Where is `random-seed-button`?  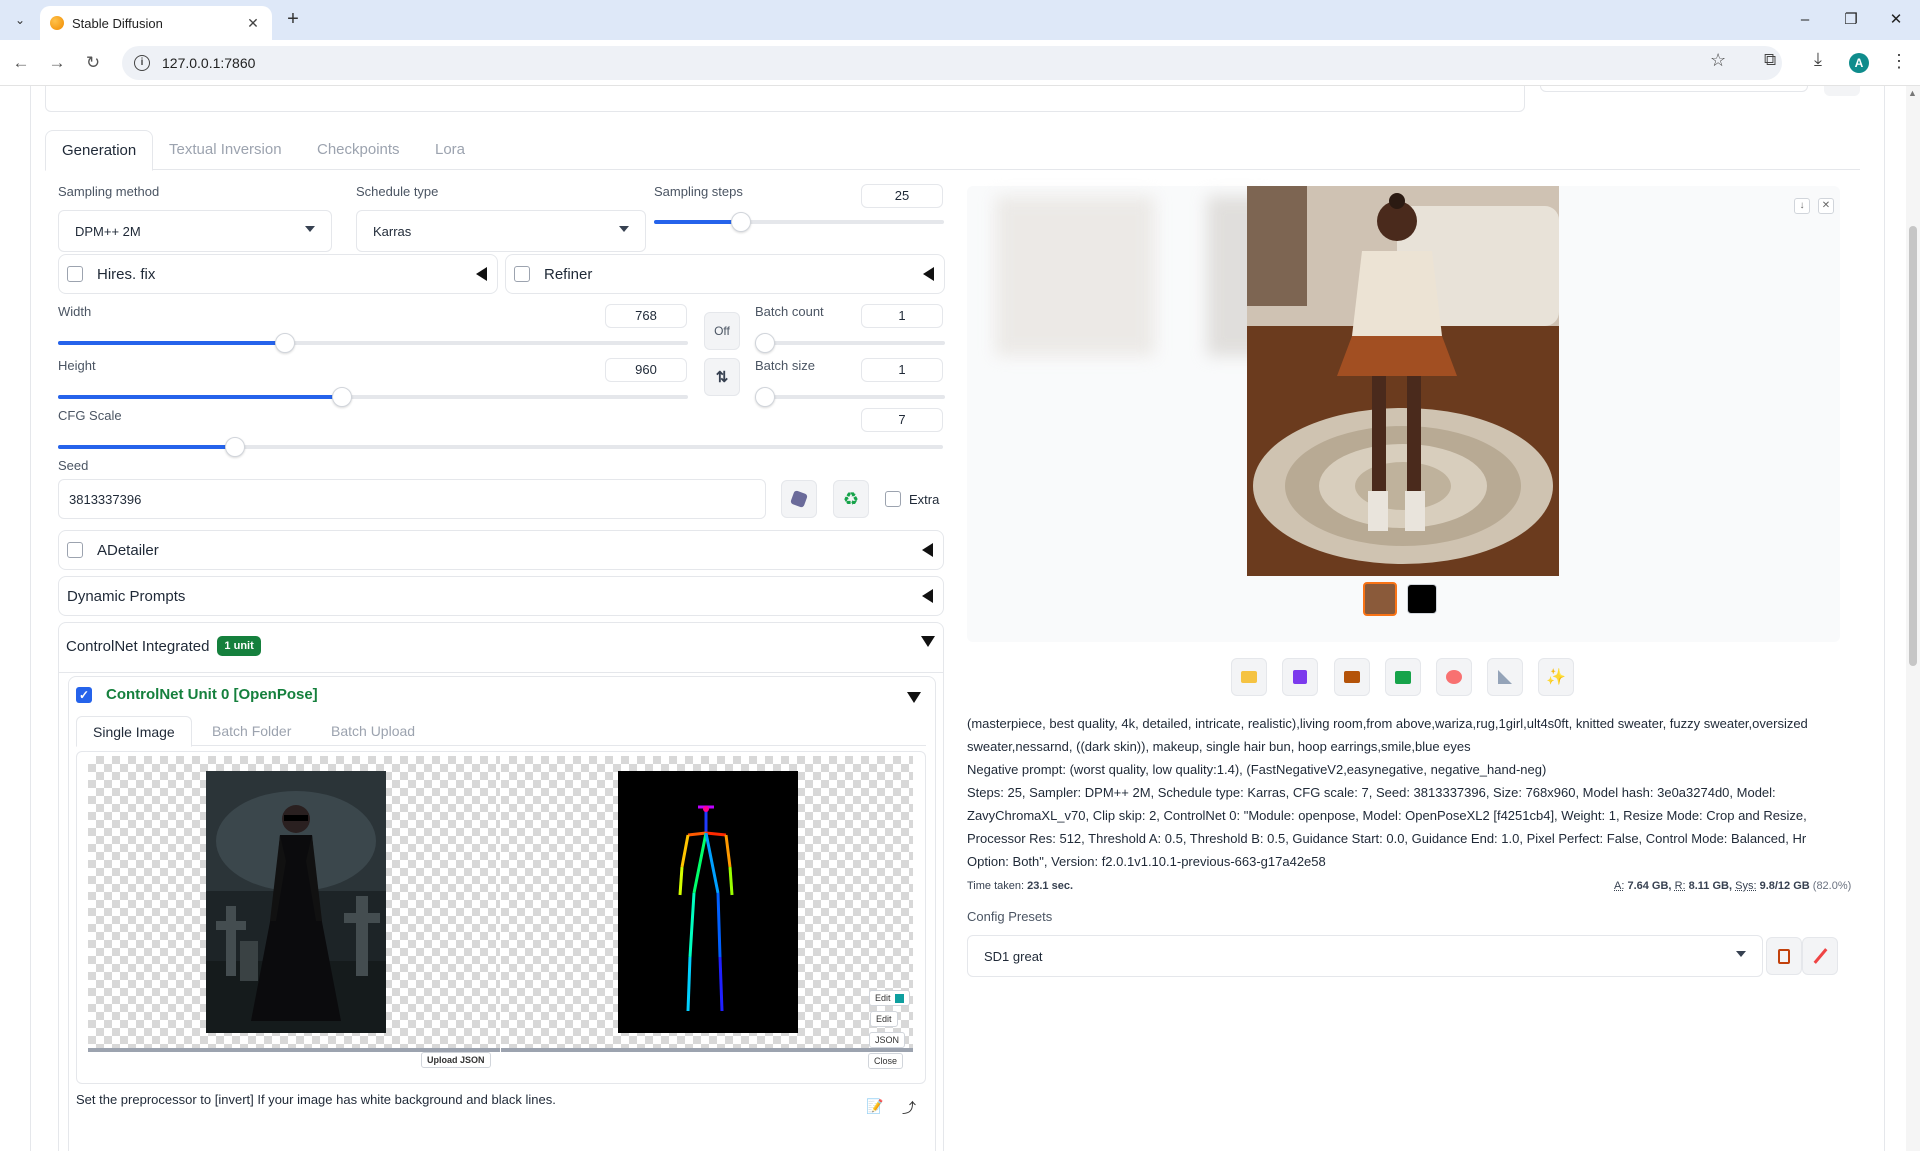 random-seed-button is located at coordinates (799, 499).